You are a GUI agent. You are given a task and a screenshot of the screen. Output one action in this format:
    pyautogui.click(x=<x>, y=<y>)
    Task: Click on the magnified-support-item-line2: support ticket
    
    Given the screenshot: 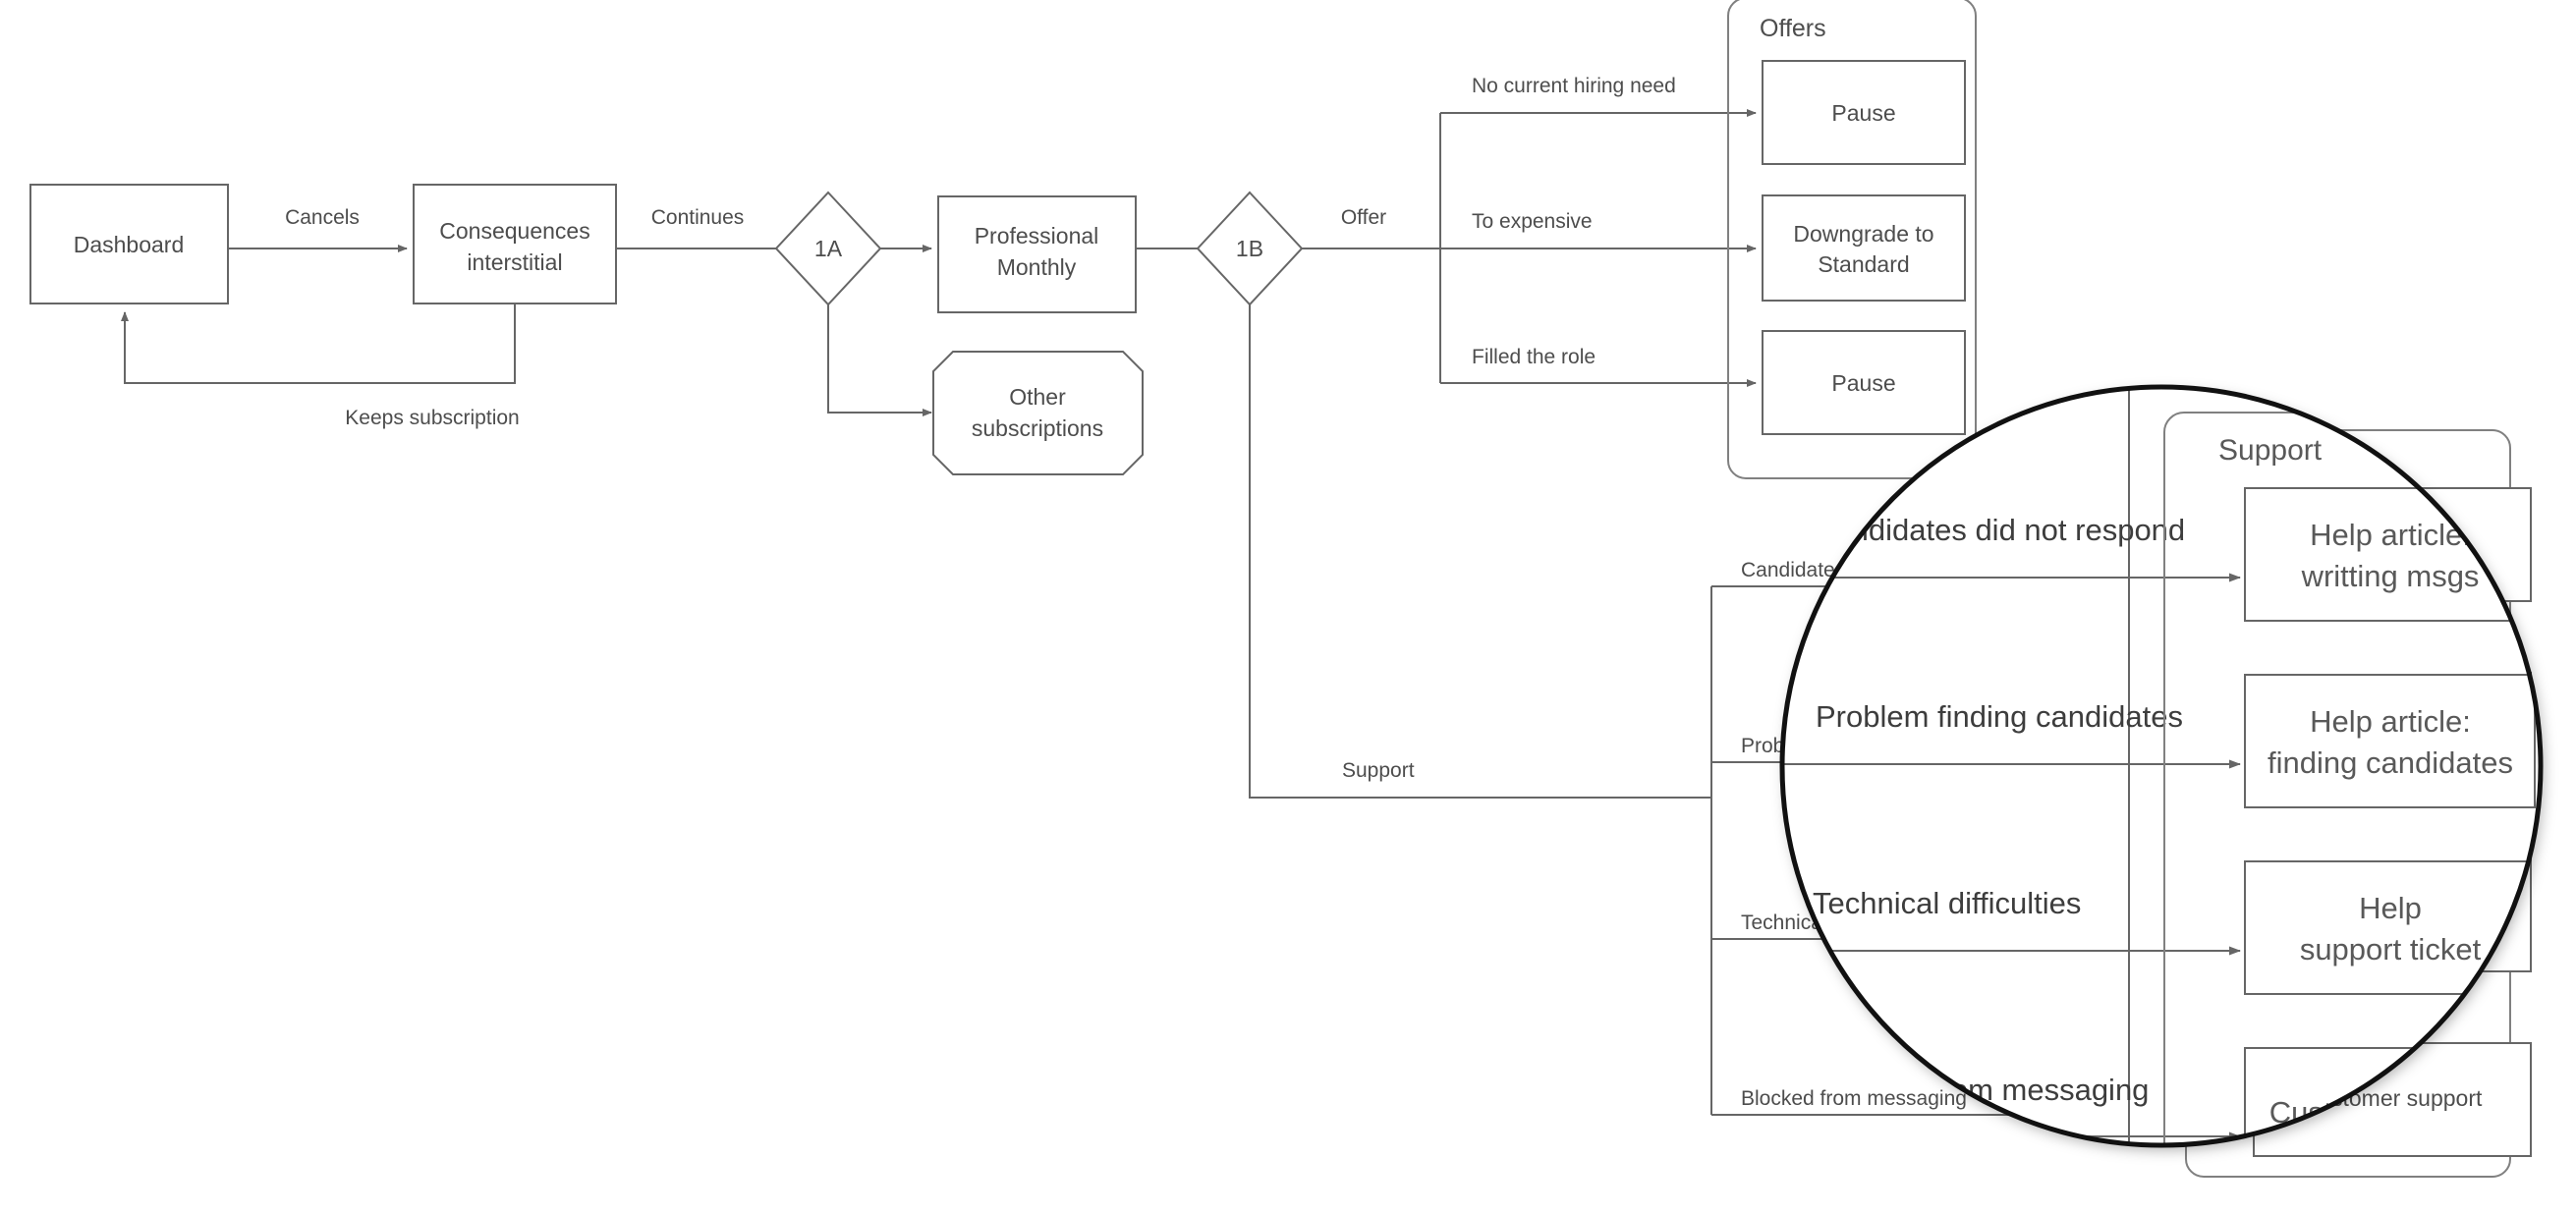 What is the action you would take?
    pyautogui.click(x=2391, y=949)
    